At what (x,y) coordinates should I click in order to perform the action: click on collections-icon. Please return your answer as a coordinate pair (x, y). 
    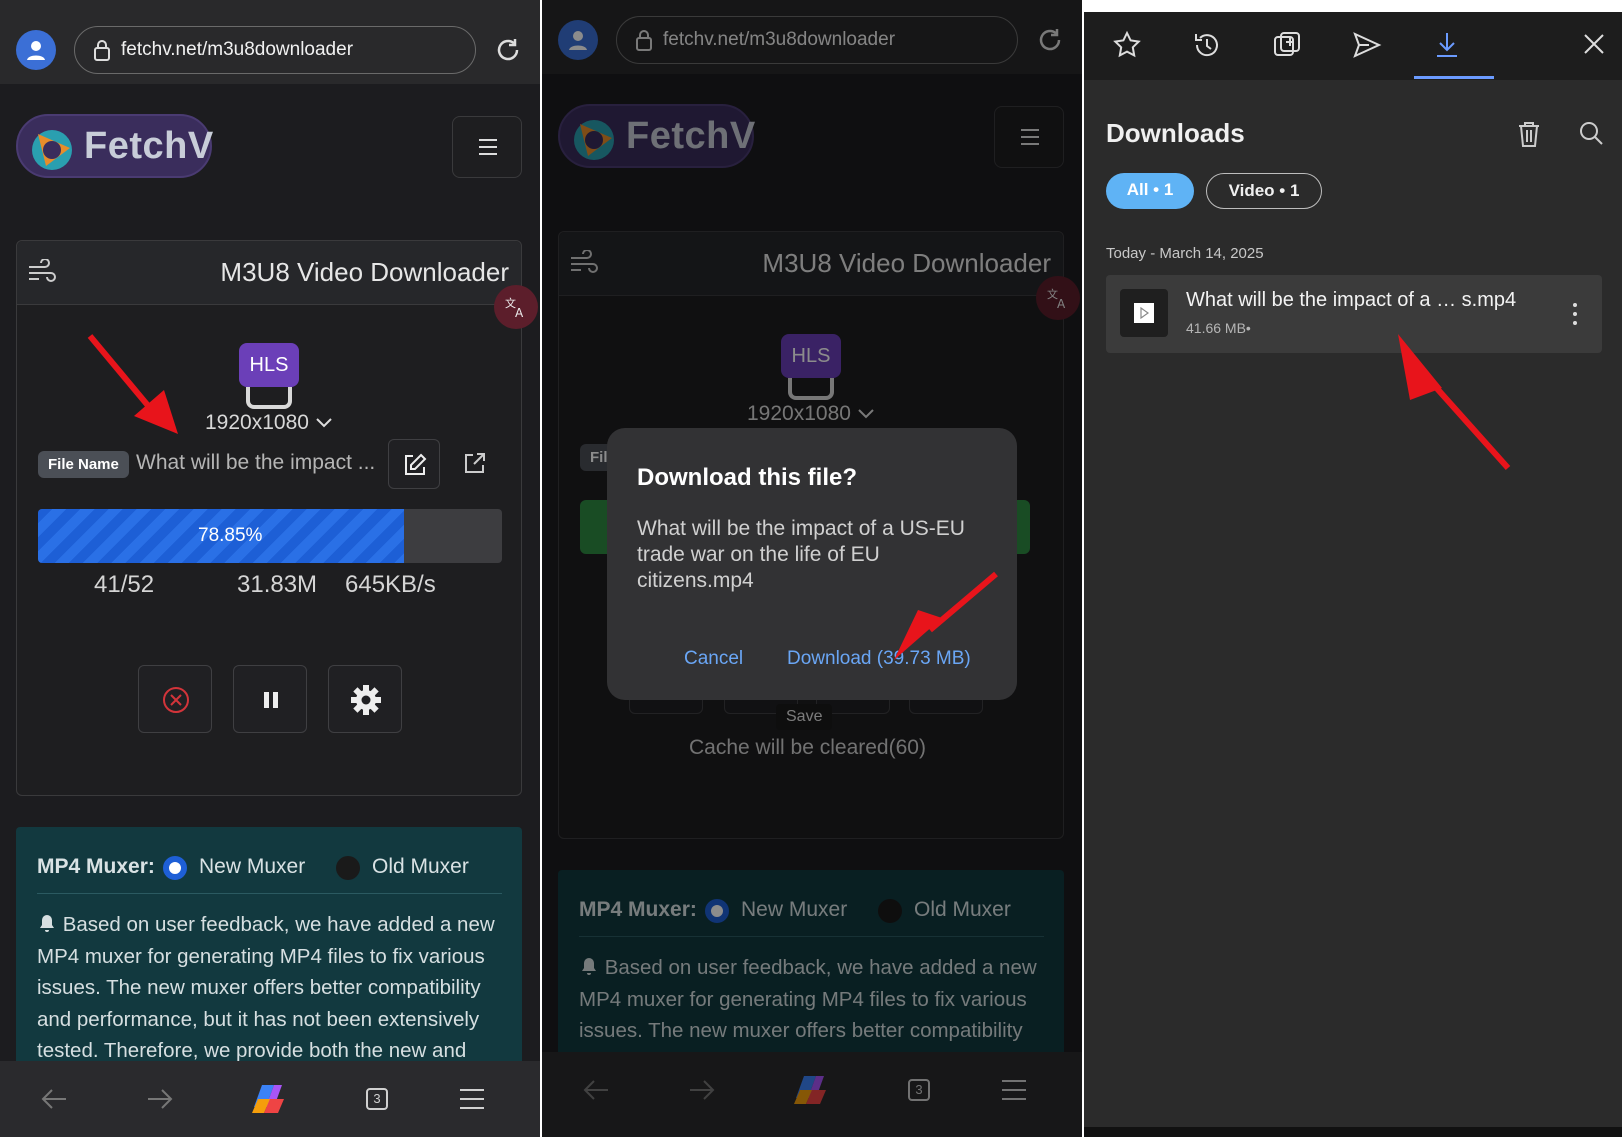
    Looking at the image, I should click on (1287, 45).